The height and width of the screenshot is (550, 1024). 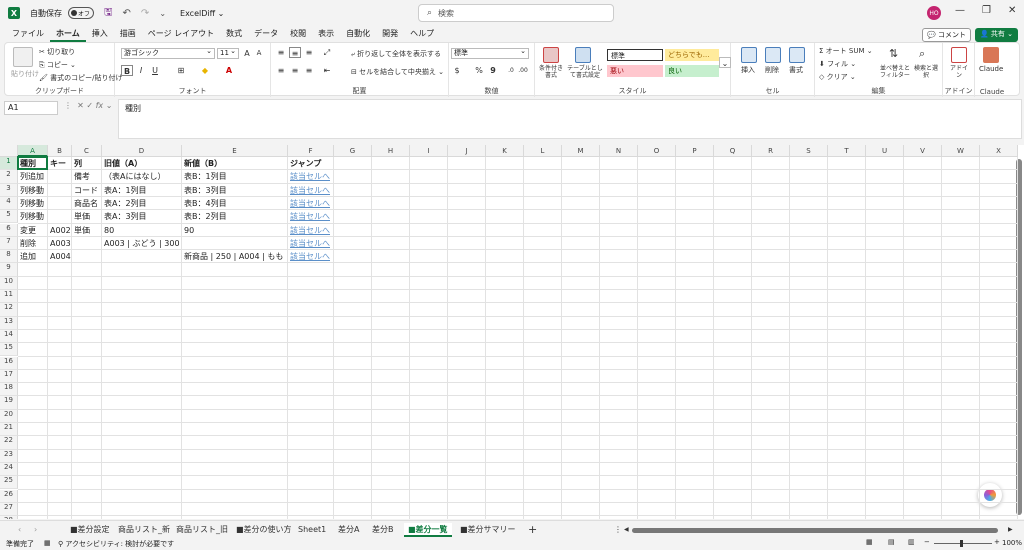 What do you see at coordinates (479, 70) in the screenshot?
I see `percent-button: %` at bounding box center [479, 70].